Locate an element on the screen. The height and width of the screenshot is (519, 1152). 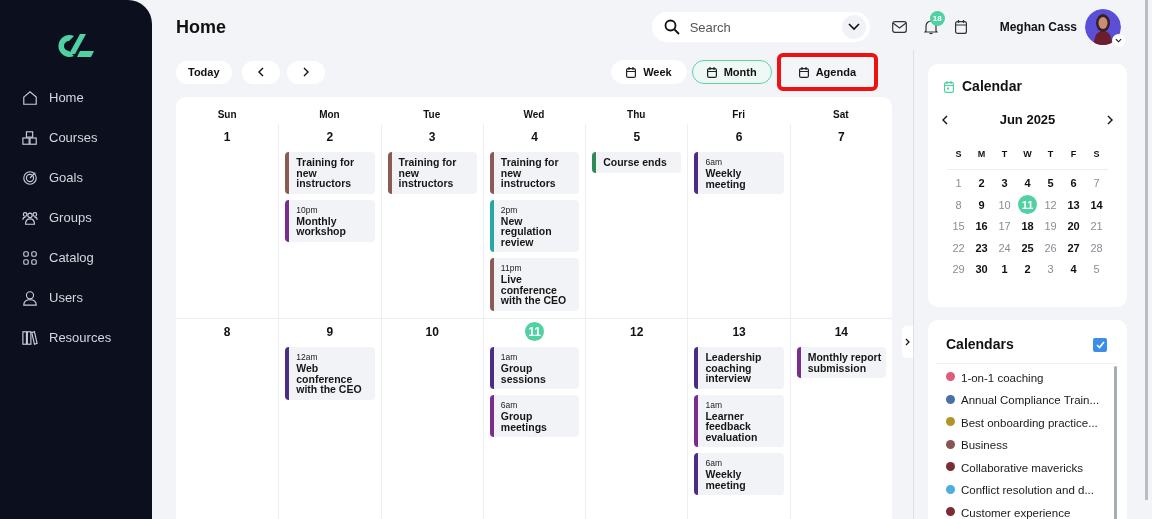
calendar-day: 18 is located at coordinates (1027, 226).